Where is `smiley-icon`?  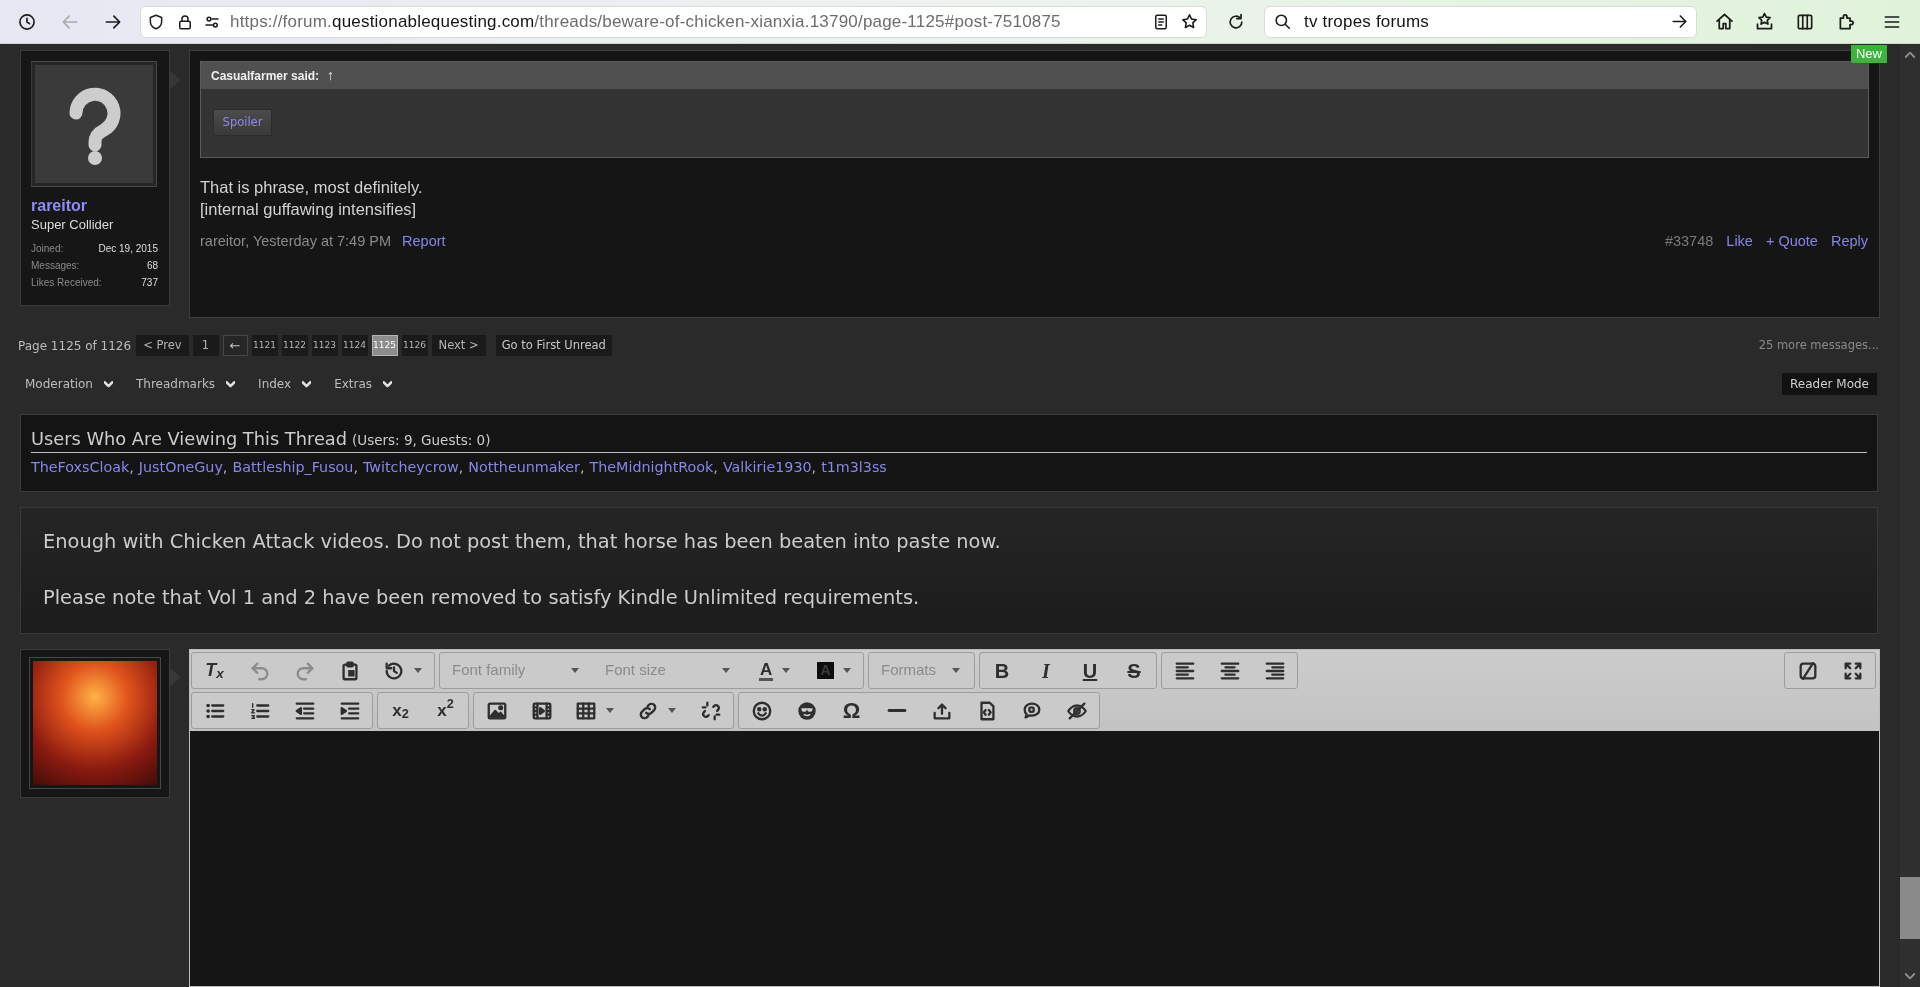
smiley-icon is located at coordinates (761, 710).